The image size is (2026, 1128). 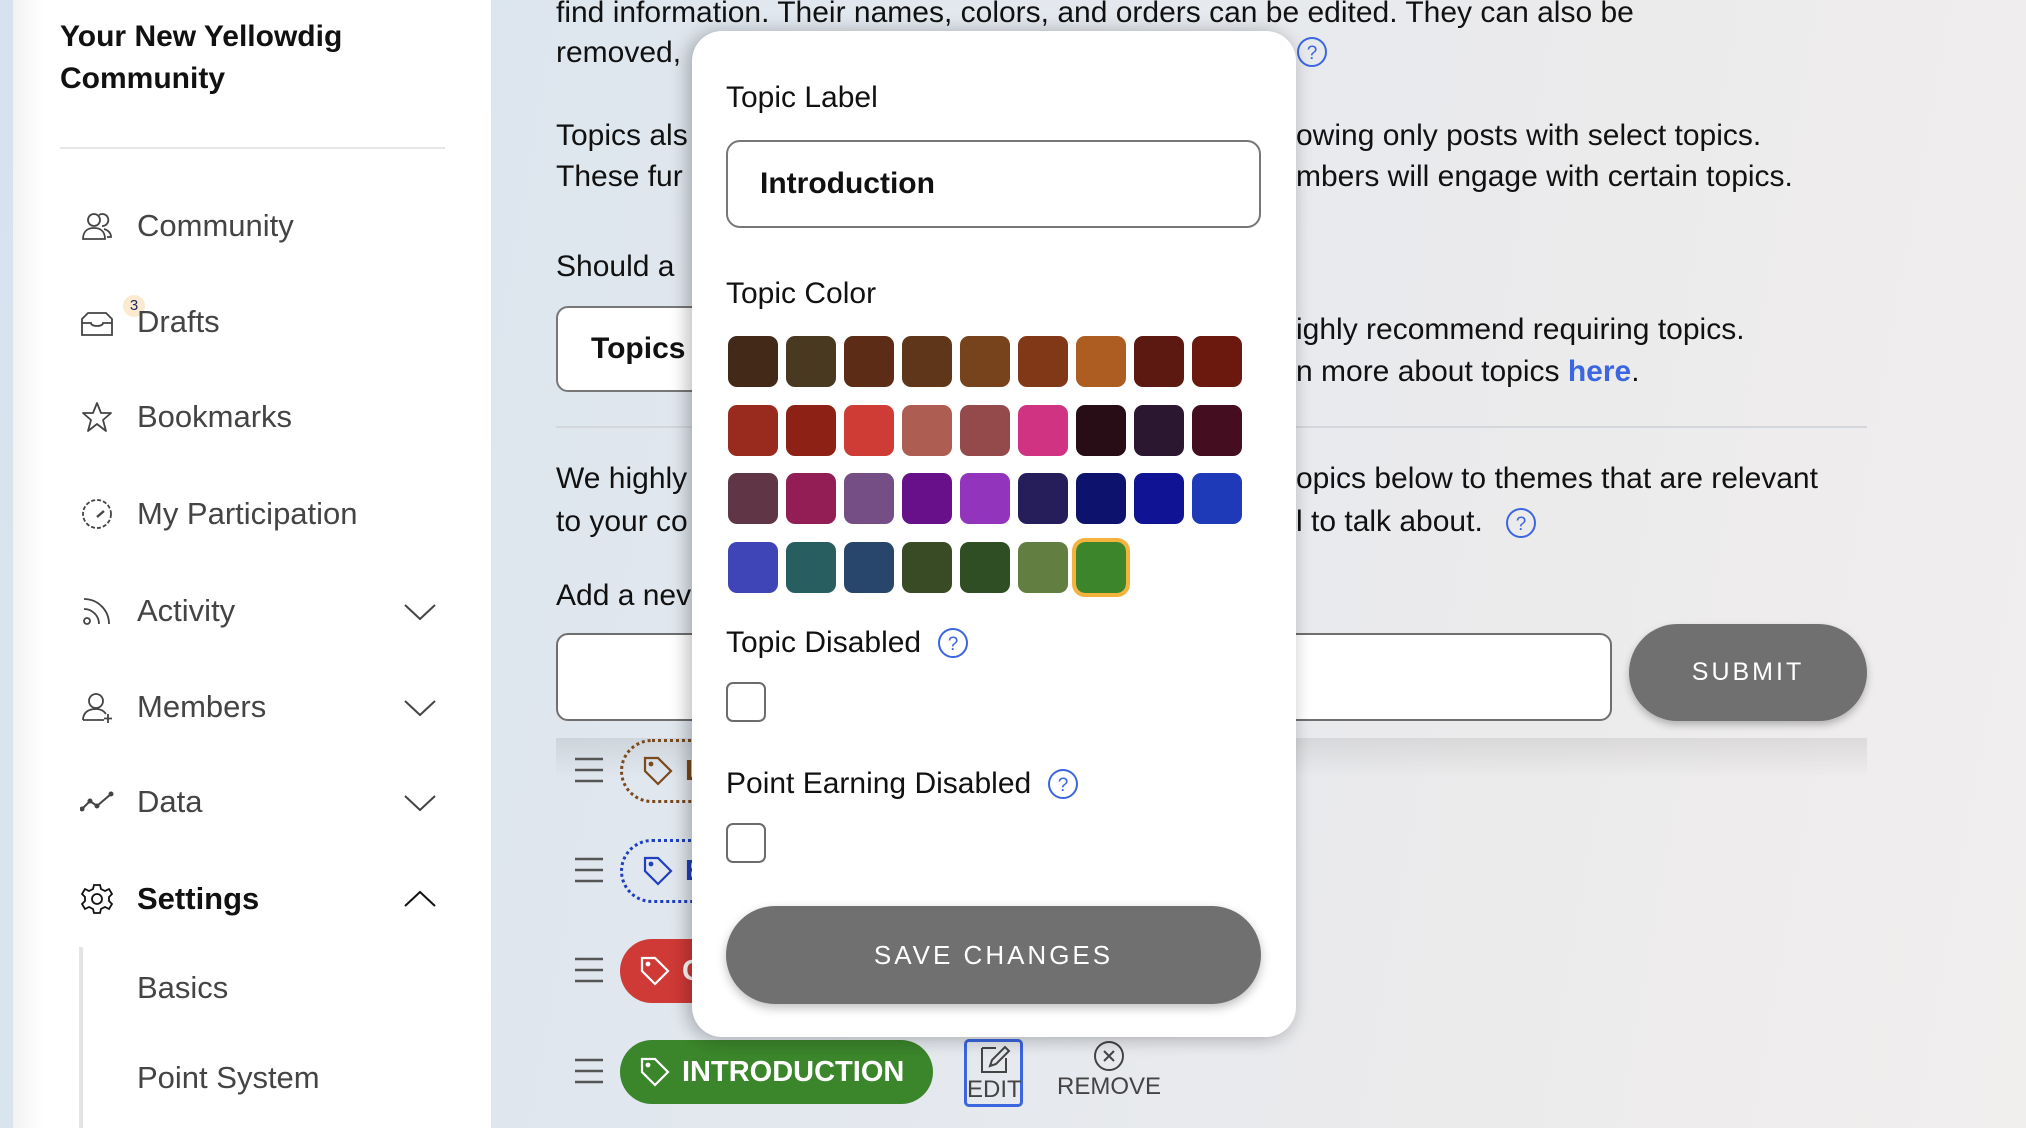 What do you see at coordinates (182, 988) in the screenshot?
I see `sidebar-subitem-basics: Basics` at bounding box center [182, 988].